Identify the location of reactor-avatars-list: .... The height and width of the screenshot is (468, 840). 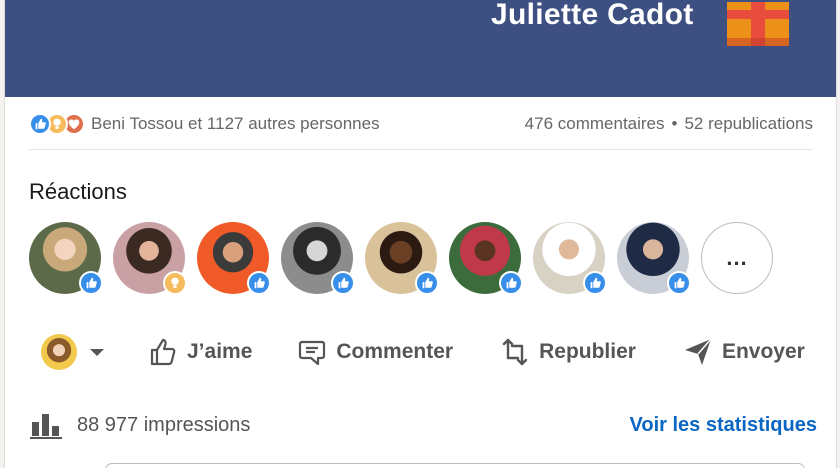
(401, 258).